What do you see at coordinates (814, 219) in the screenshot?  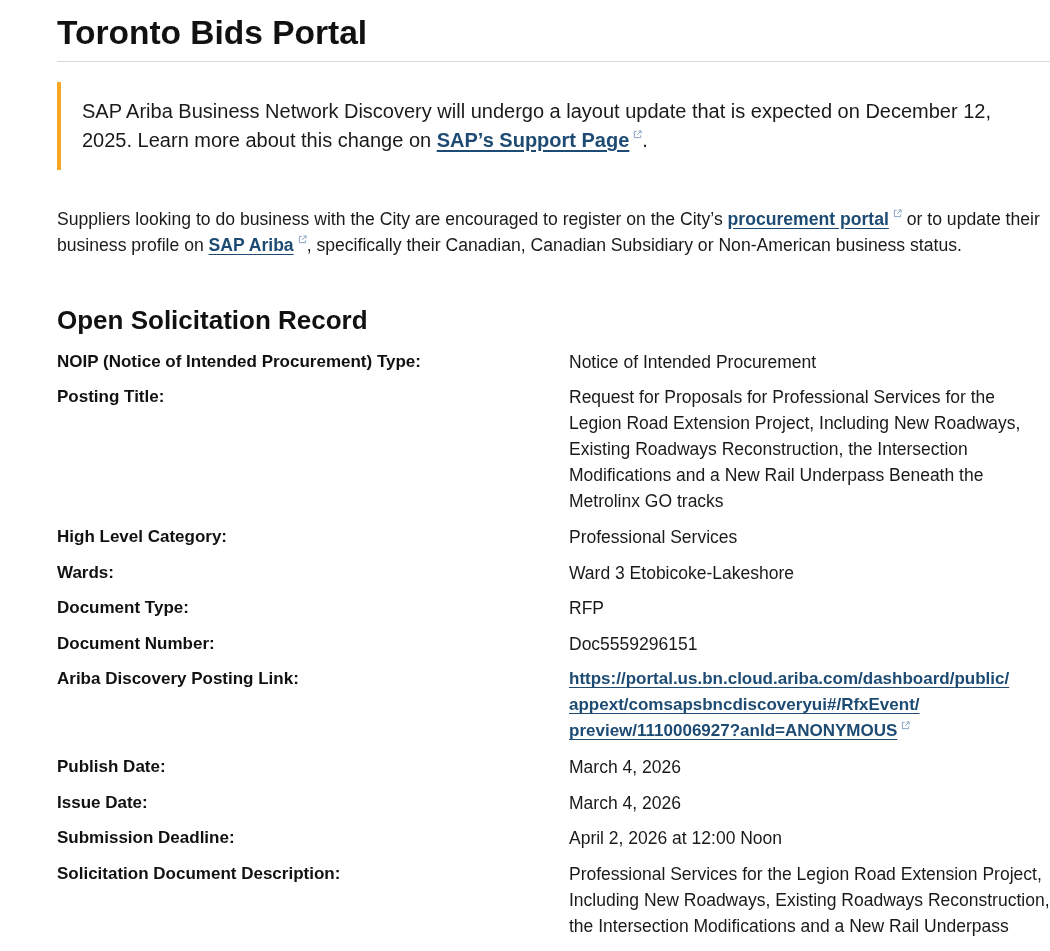 I see `intro-link: procurement portal` at bounding box center [814, 219].